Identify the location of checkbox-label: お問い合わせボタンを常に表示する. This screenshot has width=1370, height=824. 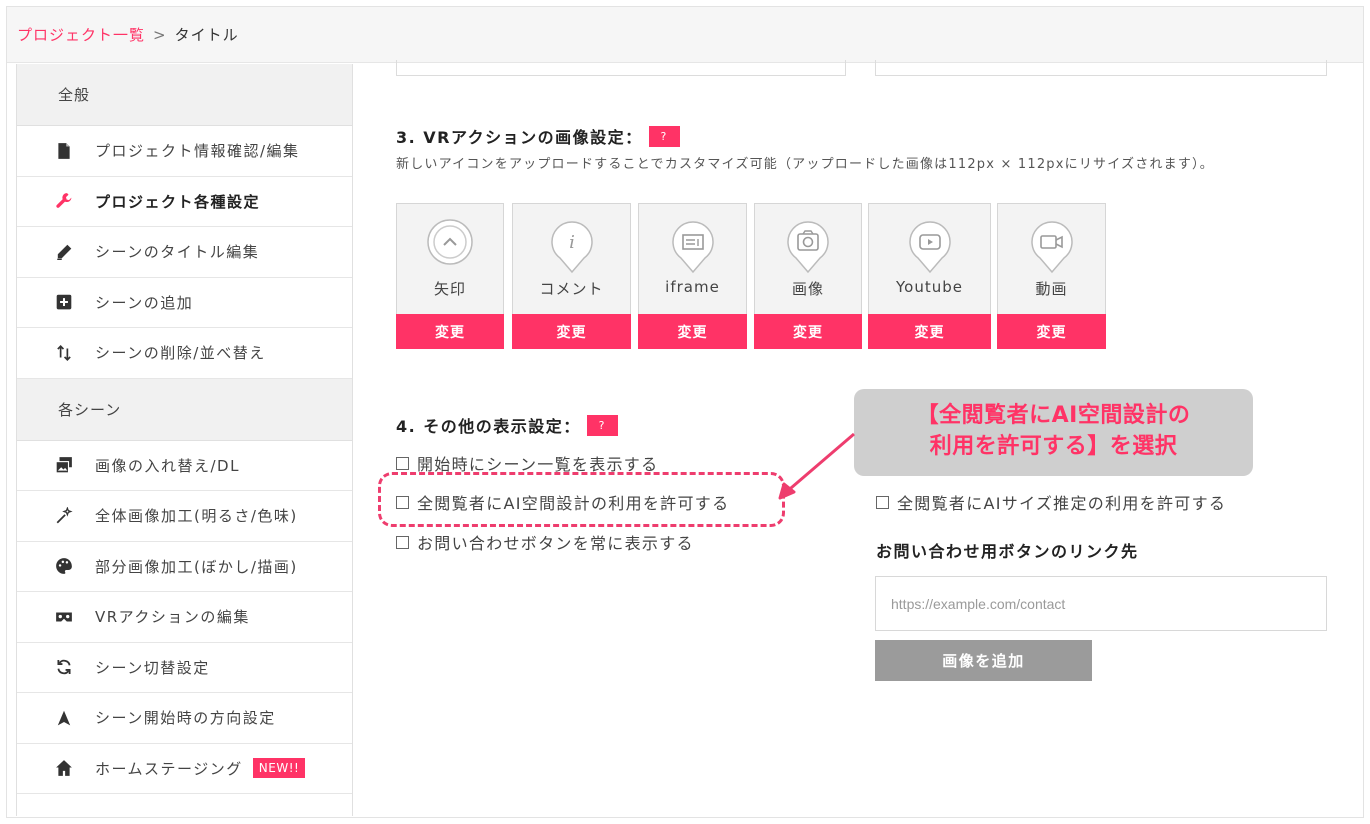
(555, 543).